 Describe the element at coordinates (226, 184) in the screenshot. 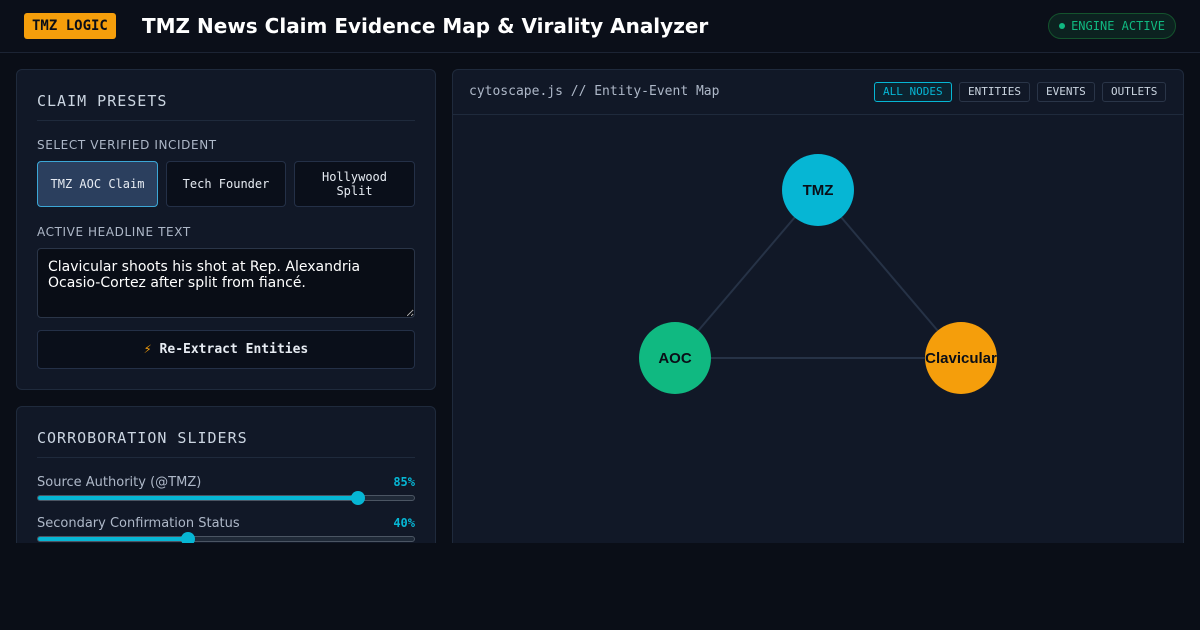

I see `preset-tech-founder-button: Tech Founder` at that location.